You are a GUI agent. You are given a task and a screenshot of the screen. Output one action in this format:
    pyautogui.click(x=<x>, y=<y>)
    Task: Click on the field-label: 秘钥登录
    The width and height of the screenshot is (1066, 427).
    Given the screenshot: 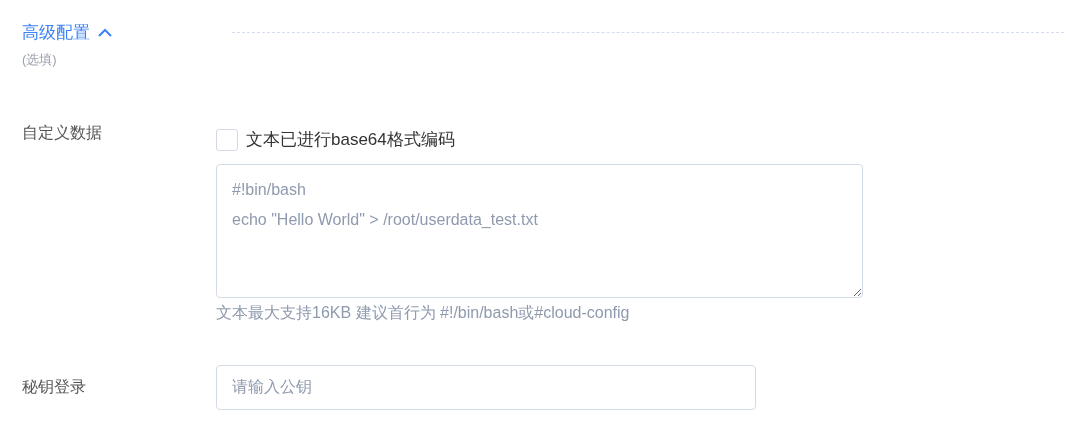 What is the action you would take?
    pyautogui.click(x=54, y=386)
    